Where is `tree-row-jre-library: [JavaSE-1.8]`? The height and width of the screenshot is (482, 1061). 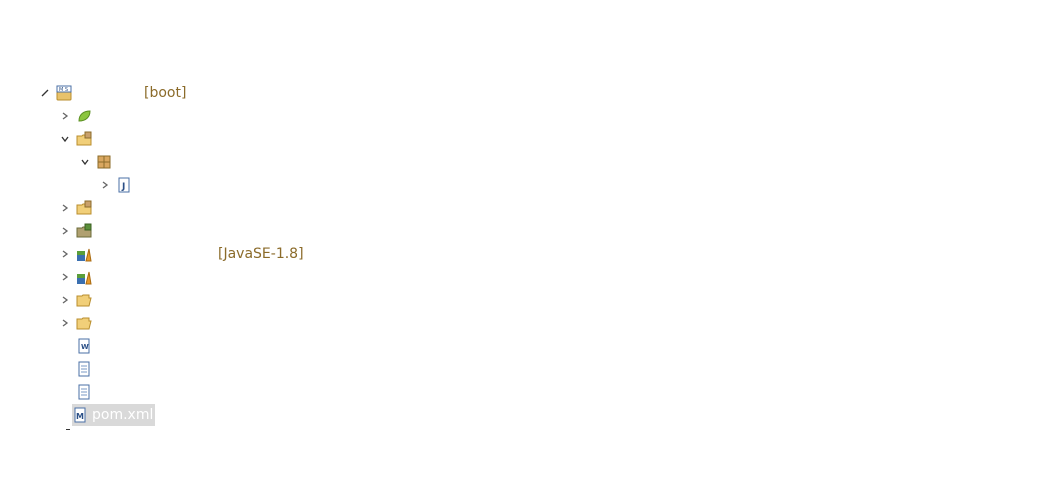
tree-row-jre-library: [JavaSE-1.8] is located at coordinates (181, 254).